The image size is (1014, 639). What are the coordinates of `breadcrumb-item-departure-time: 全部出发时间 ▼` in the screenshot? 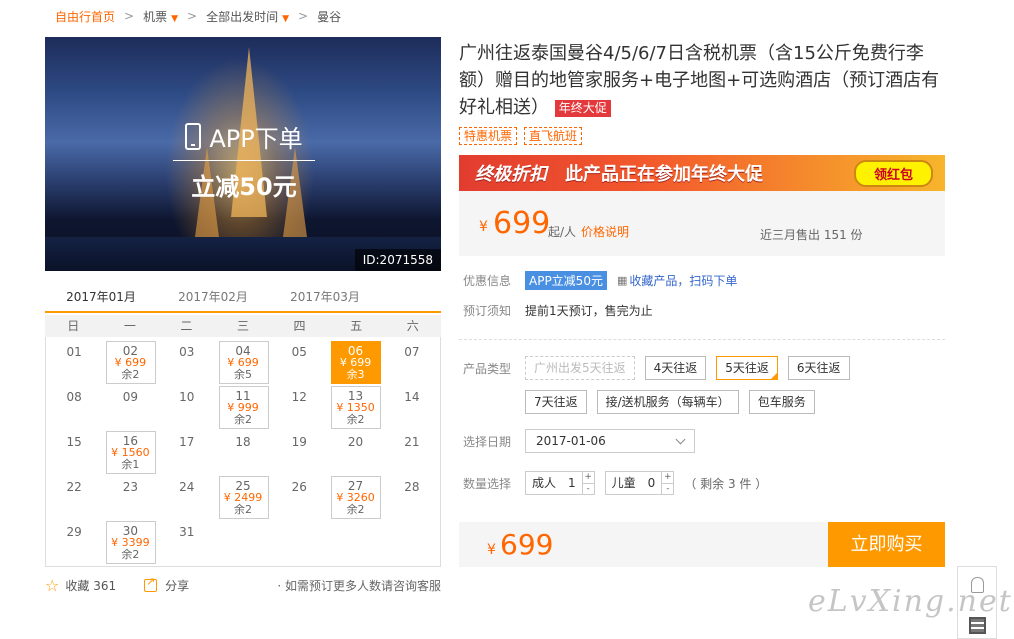 It's located at (247, 16).